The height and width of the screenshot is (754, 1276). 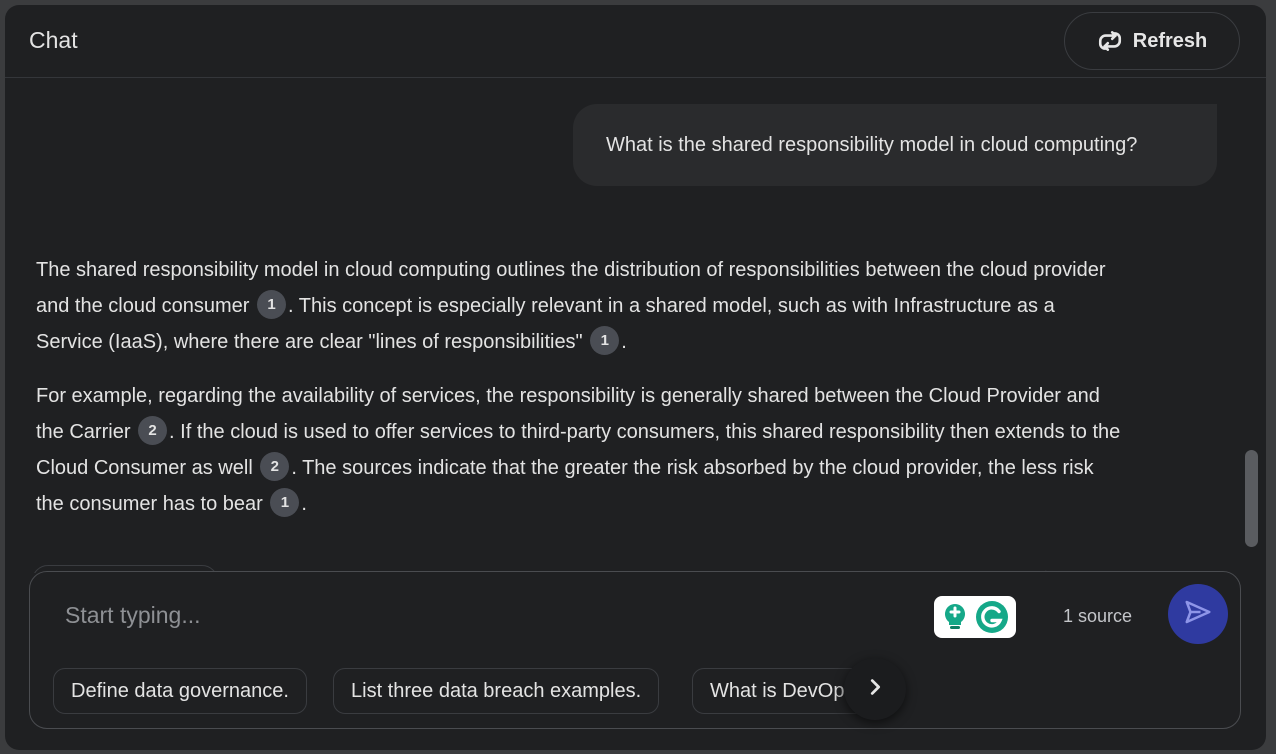 What do you see at coordinates (1251, 498) in the screenshot?
I see `scrollbar-thumb` at bounding box center [1251, 498].